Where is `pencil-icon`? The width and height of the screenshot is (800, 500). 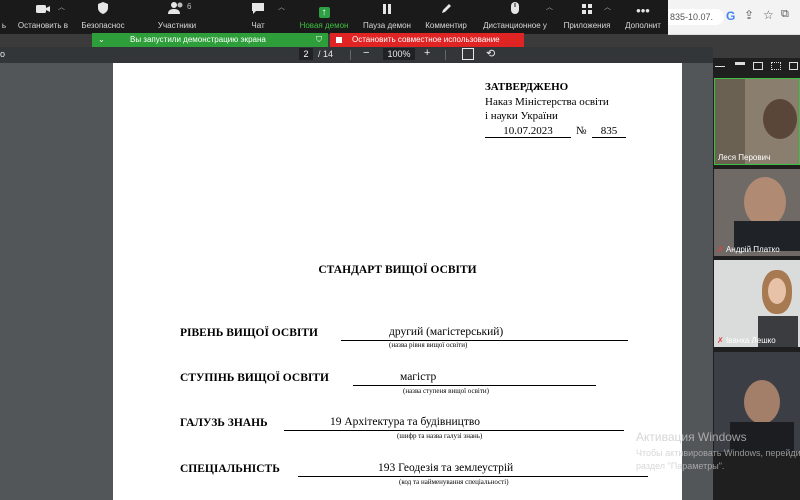
pencil-icon is located at coordinates (446, 11).